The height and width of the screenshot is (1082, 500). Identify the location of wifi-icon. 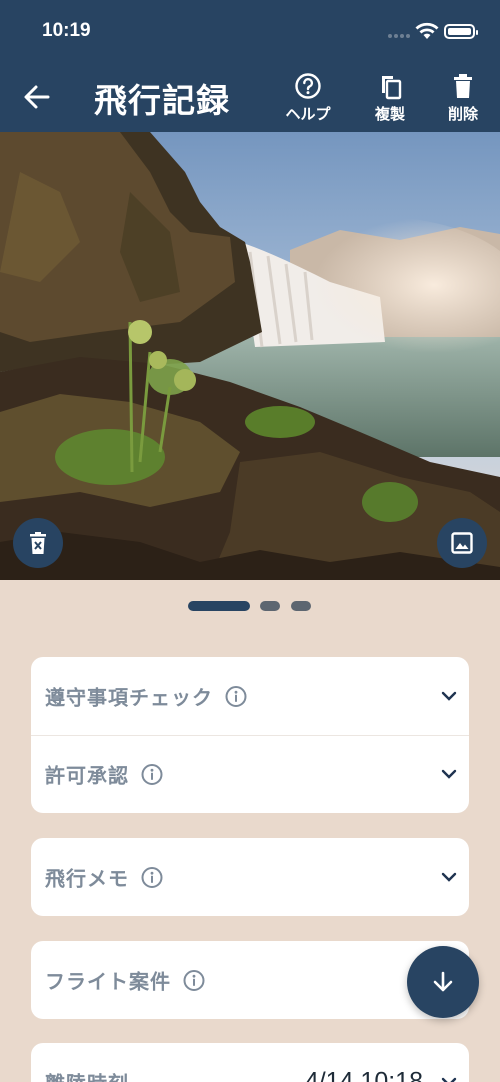
(427, 30).